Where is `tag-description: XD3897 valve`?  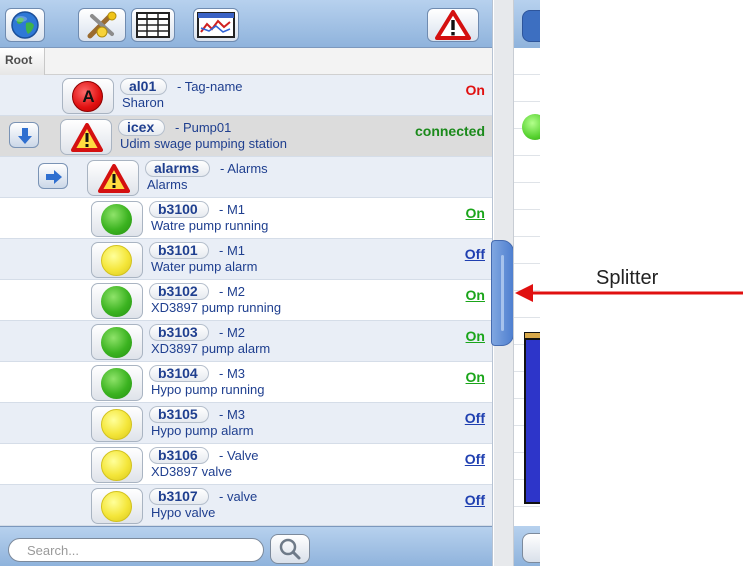
tag-description: XD3897 valve is located at coordinates (191, 471).